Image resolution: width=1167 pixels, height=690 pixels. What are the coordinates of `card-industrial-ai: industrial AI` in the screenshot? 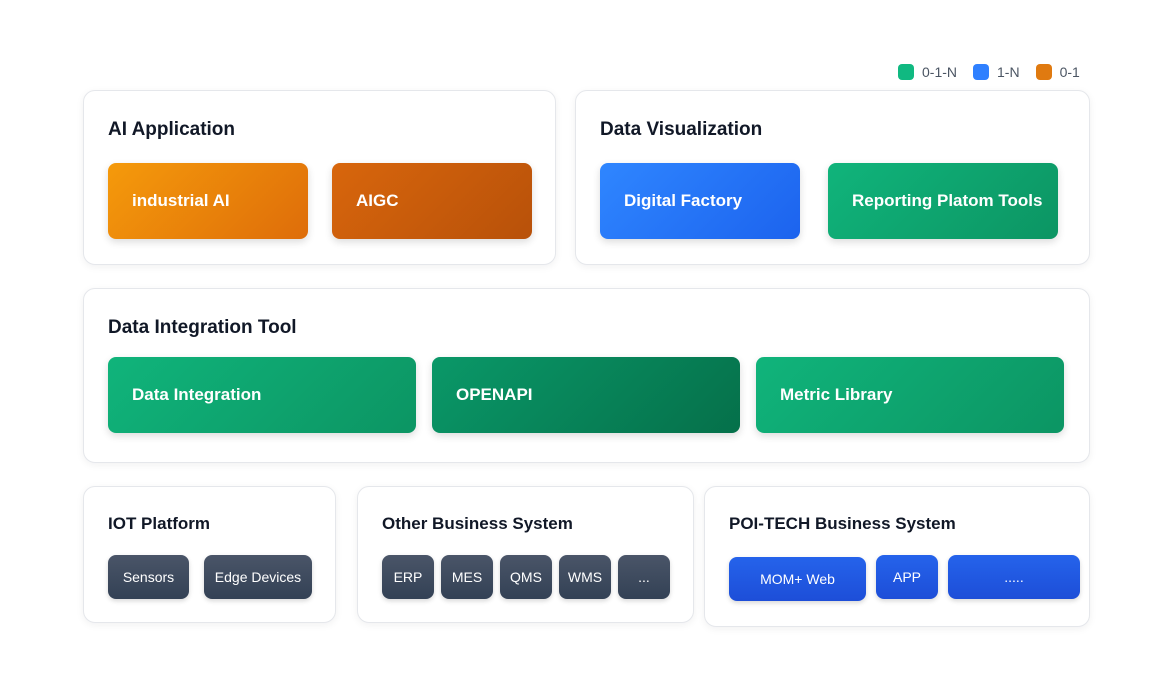 It's located at (208, 201).